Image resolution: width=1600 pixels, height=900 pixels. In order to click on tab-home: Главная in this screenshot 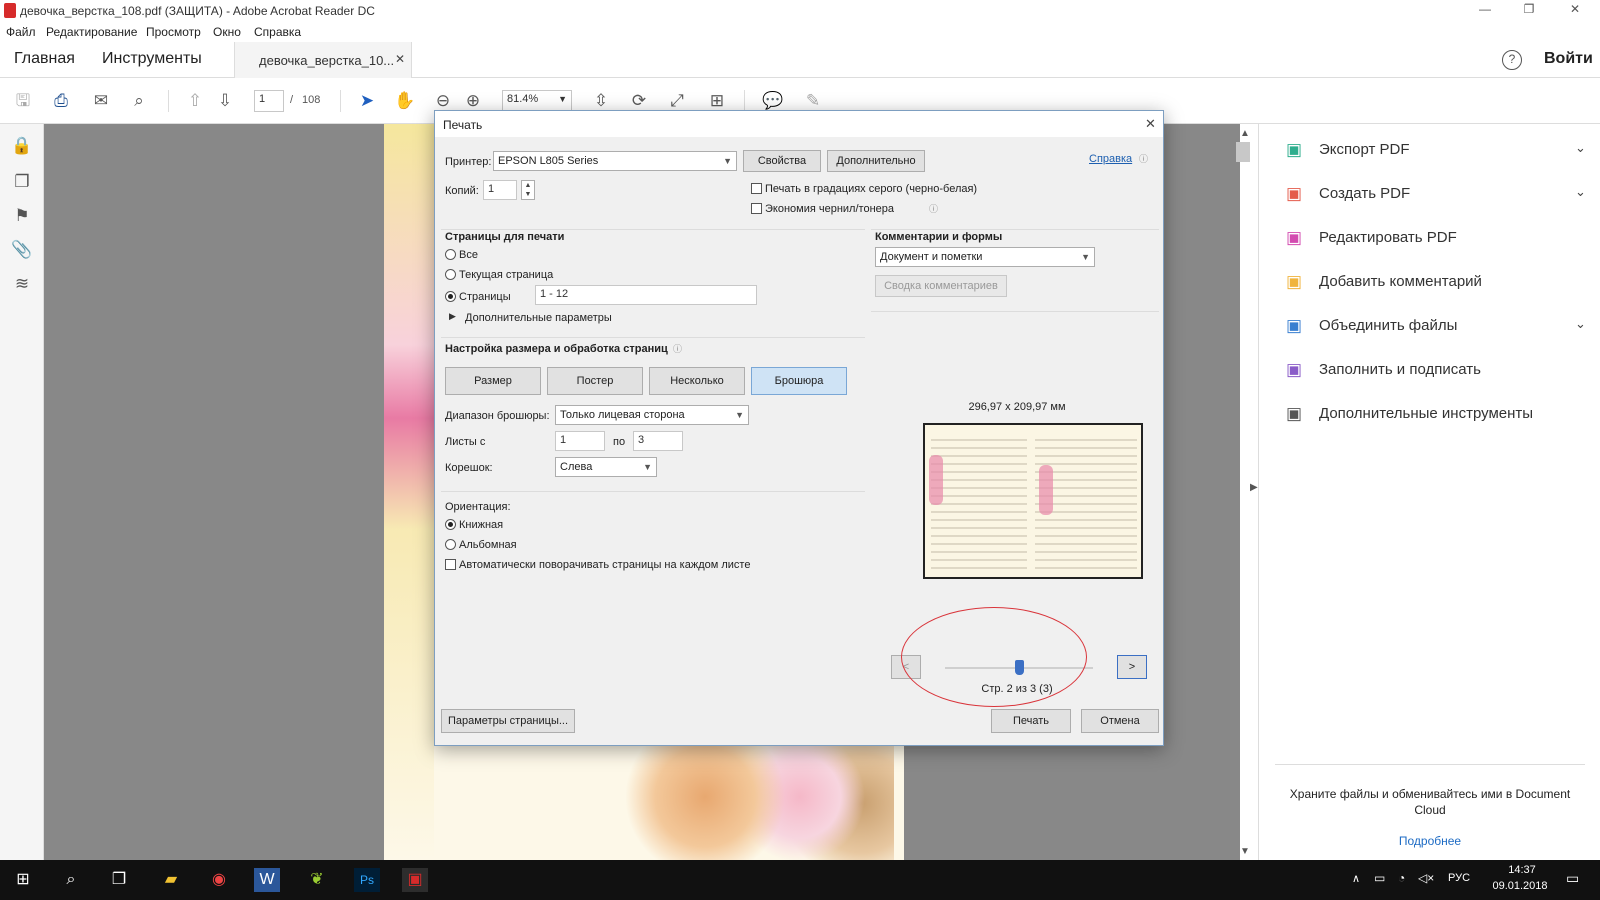, I will do `click(44, 59)`.